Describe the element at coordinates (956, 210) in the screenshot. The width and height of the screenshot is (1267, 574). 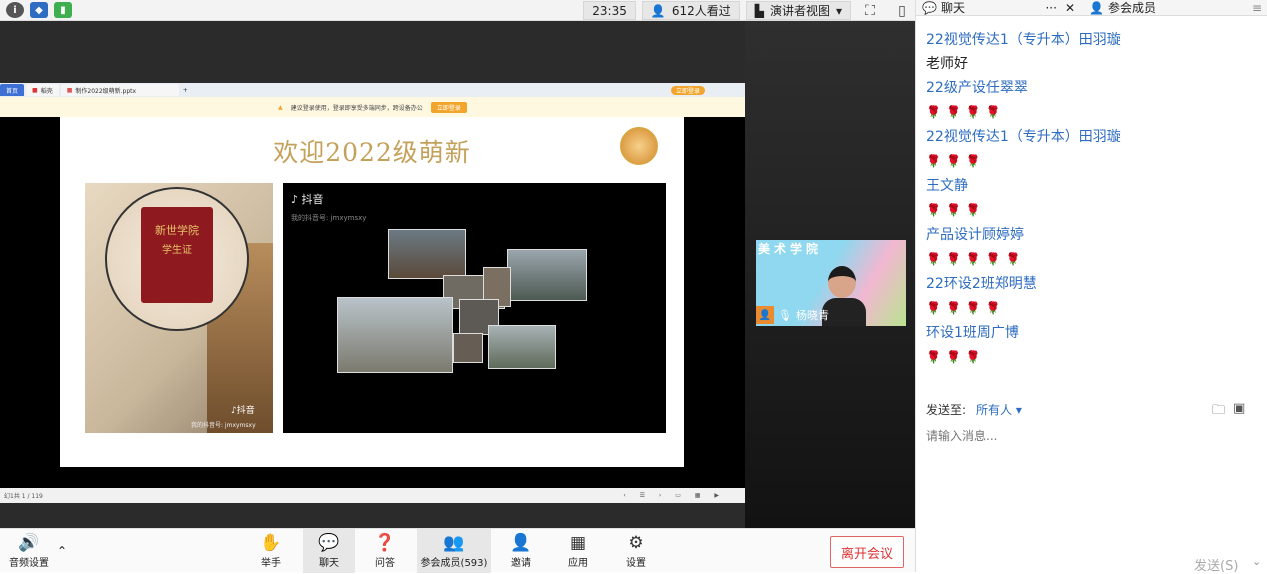
I see `message-emoji: 🌹🌹🌹` at that location.